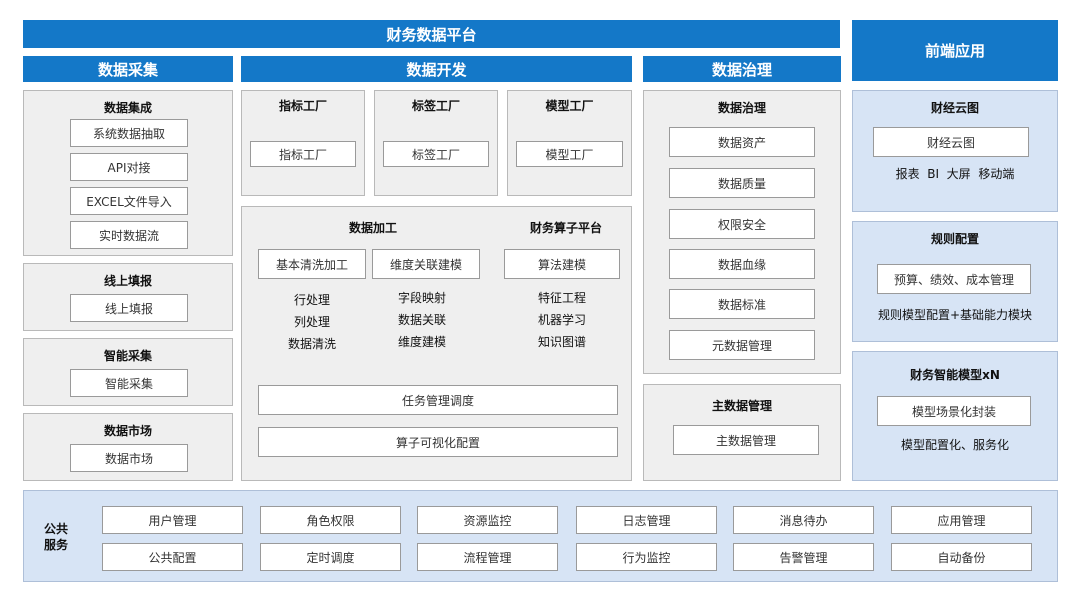 The width and height of the screenshot is (1080, 607). What do you see at coordinates (742, 304) in the screenshot?
I see `governance-item: 数据标准` at bounding box center [742, 304].